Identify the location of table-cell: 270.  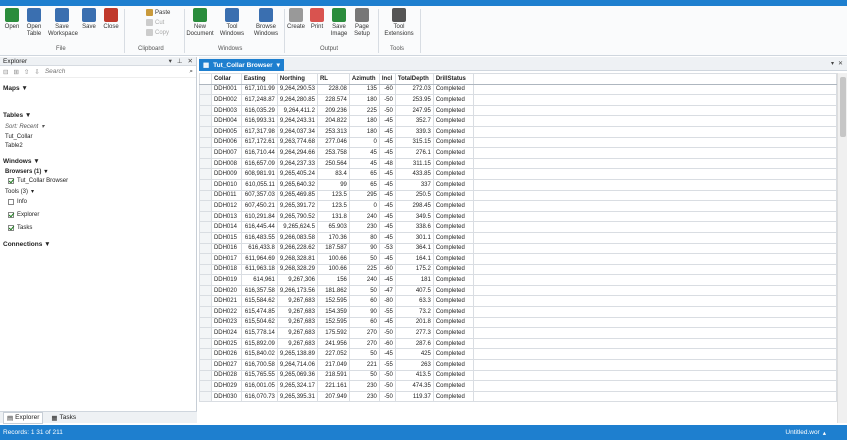
(364, 333).